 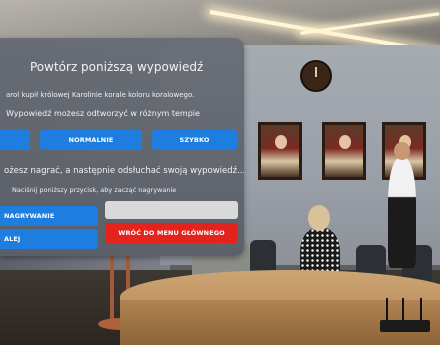 What do you see at coordinates (91, 140) in the screenshot?
I see `play-normal-button: NORMALNIE` at bounding box center [91, 140].